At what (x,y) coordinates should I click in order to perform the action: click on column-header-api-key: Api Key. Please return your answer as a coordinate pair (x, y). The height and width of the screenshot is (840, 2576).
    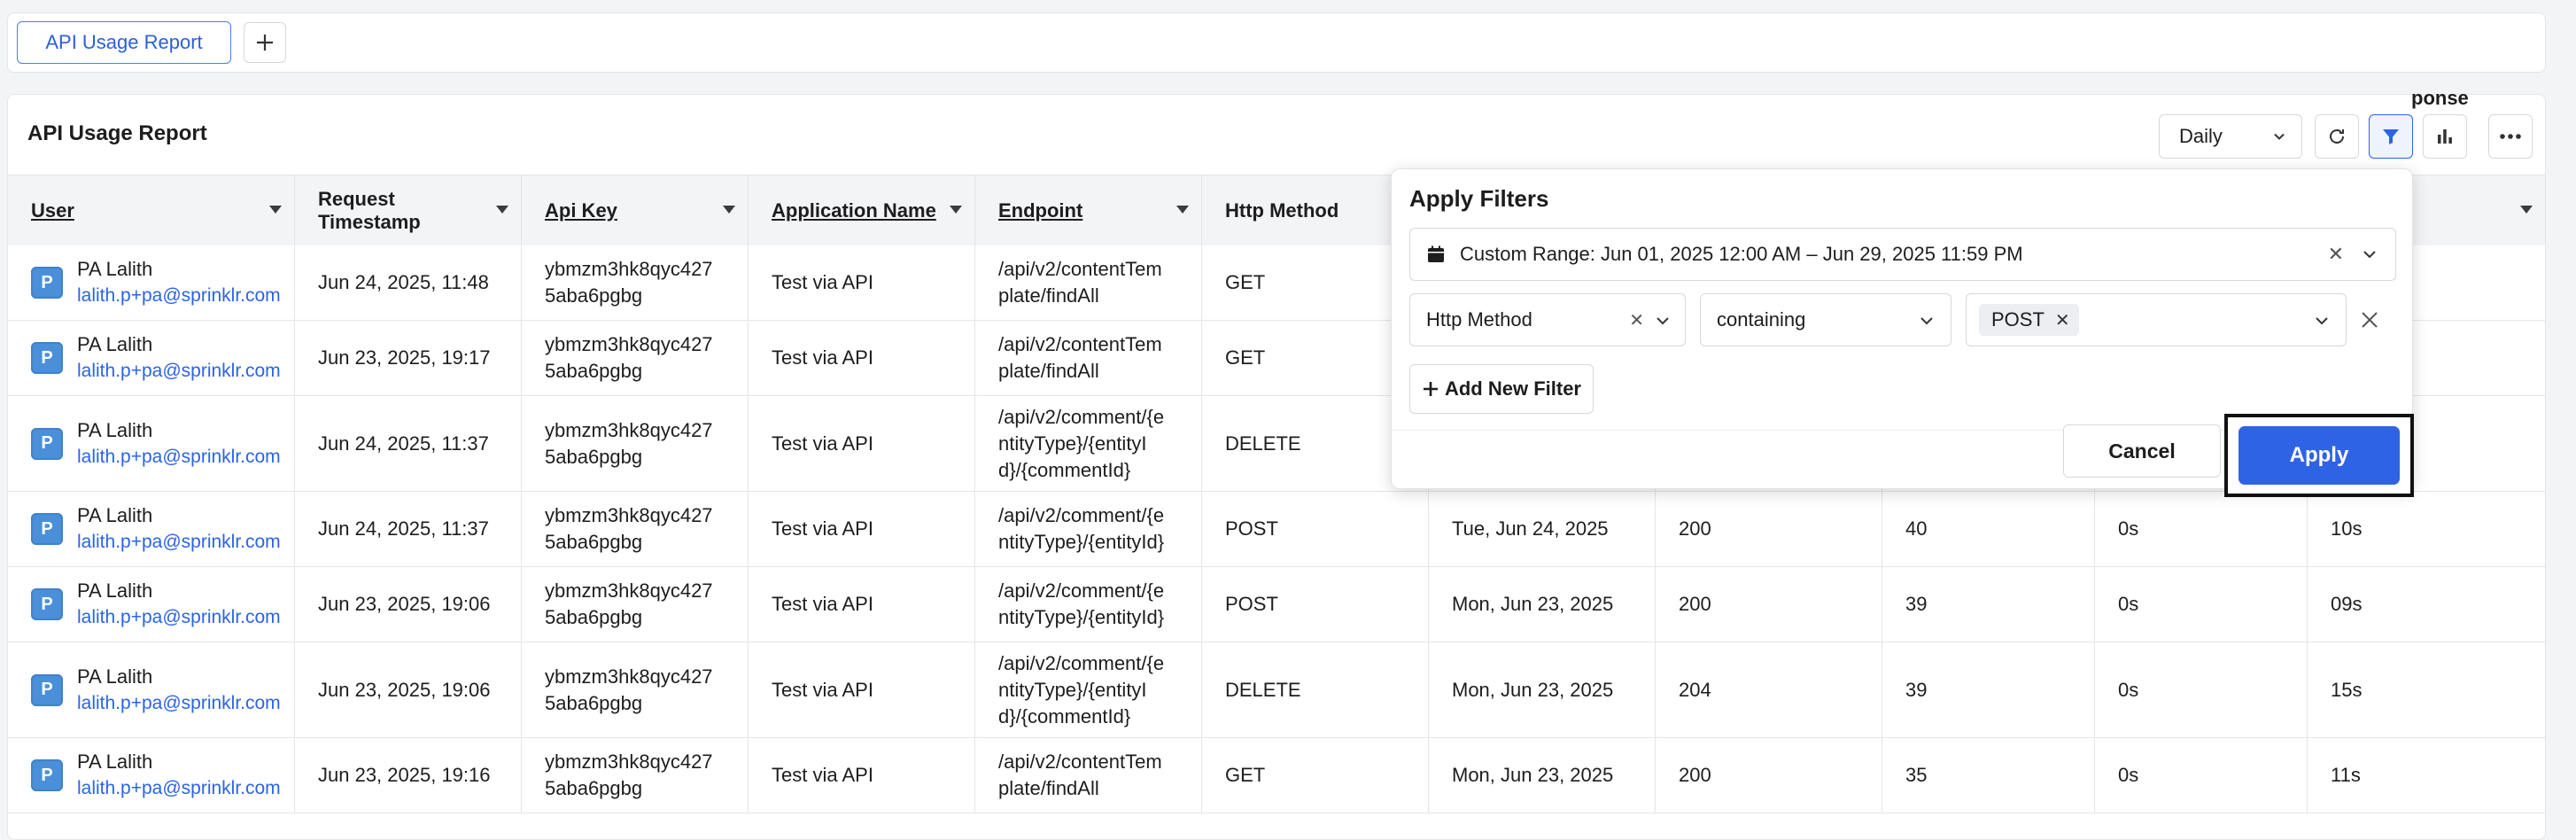
    Looking at the image, I should click on (635, 210).